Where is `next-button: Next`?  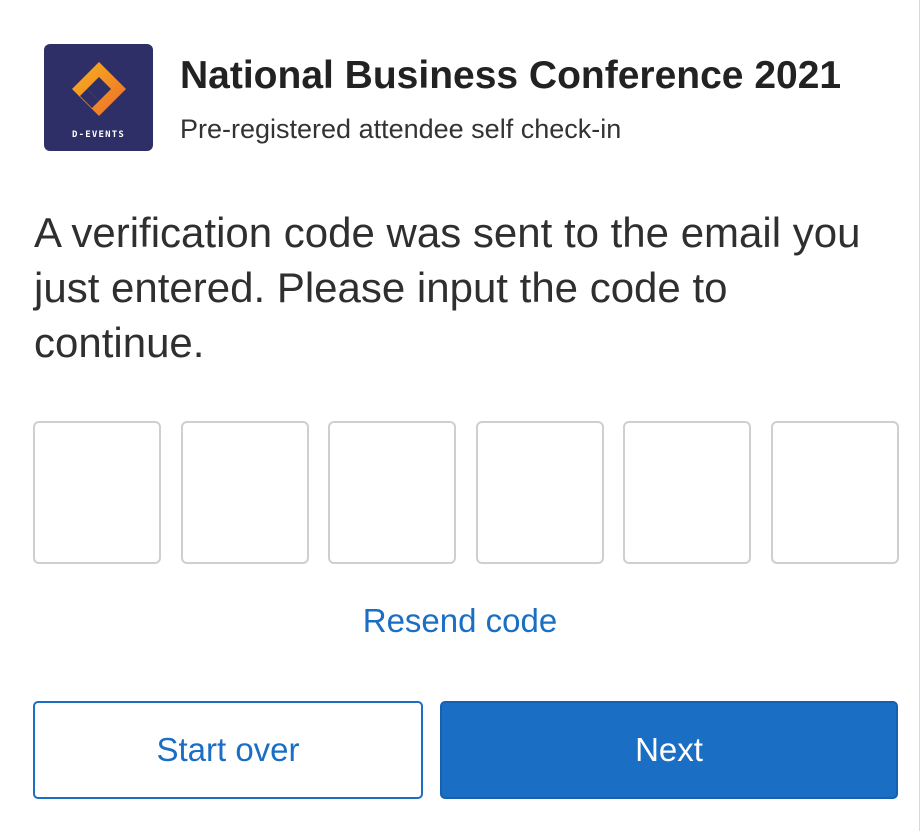 next-button: Next is located at coordinates (669, 750).